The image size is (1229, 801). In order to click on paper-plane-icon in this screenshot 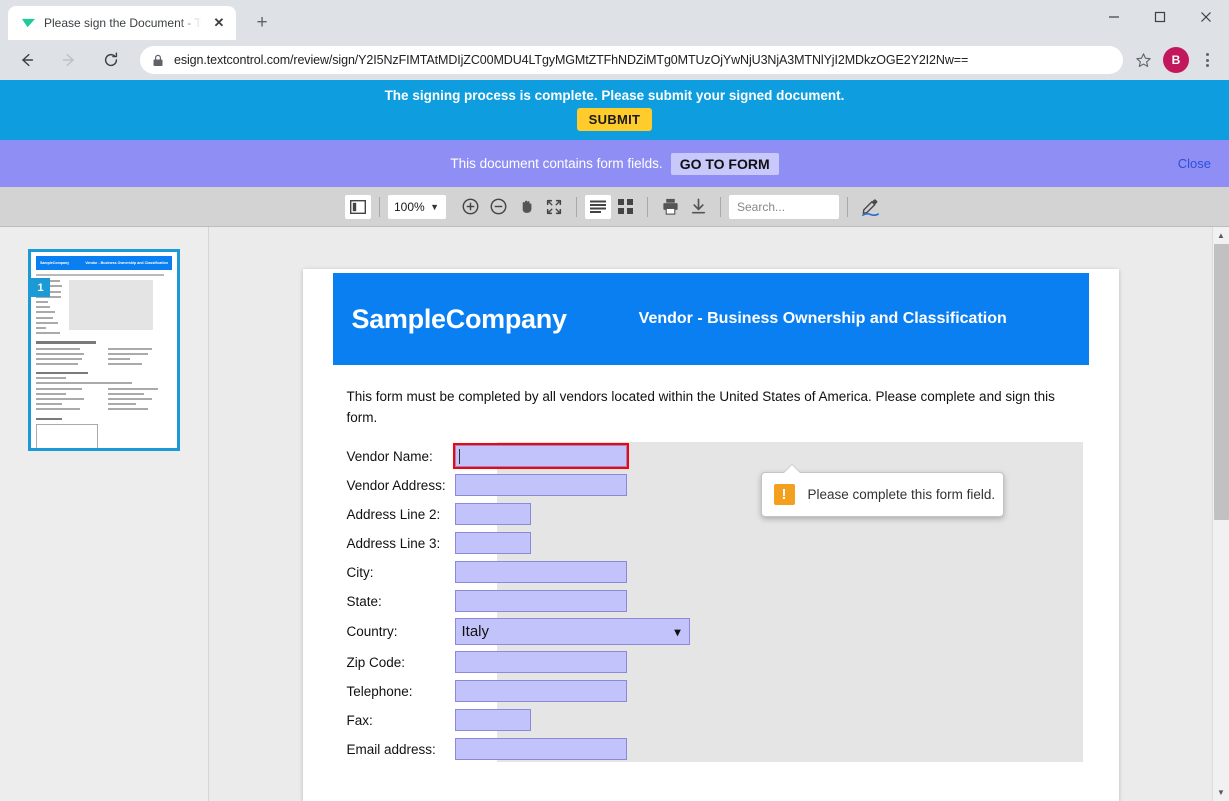, I will do `click(28, 23)`.